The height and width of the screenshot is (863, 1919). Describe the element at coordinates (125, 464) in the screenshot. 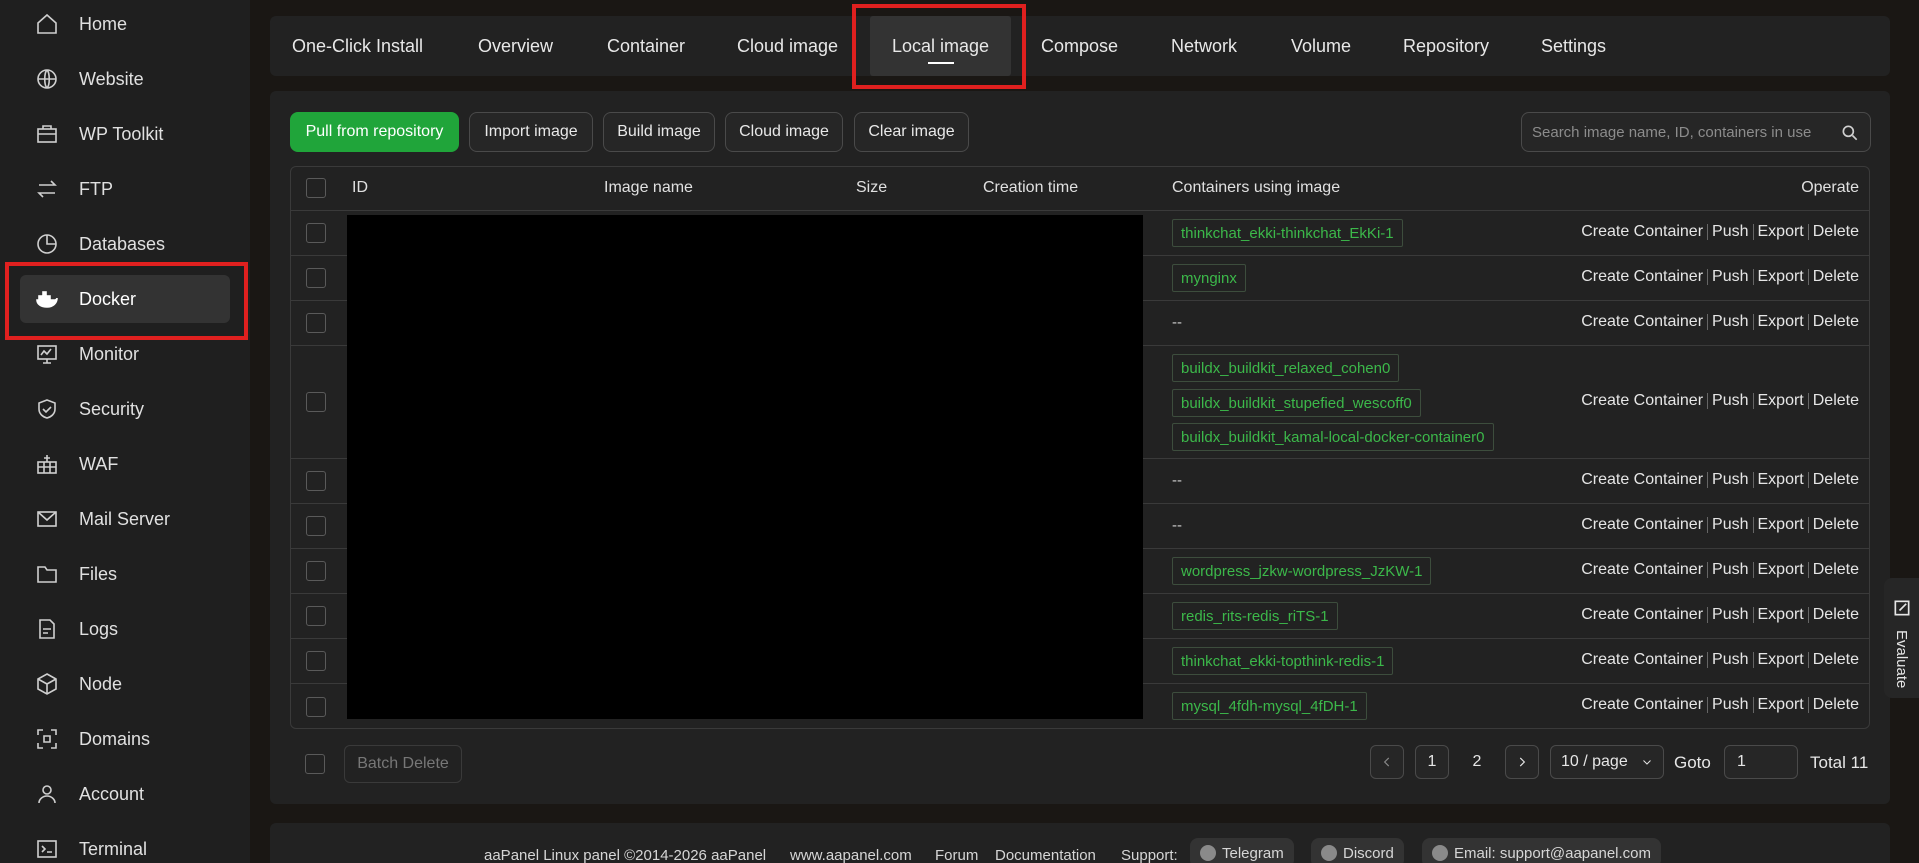

I see `sidebar-item-waf: WAF` at that location.